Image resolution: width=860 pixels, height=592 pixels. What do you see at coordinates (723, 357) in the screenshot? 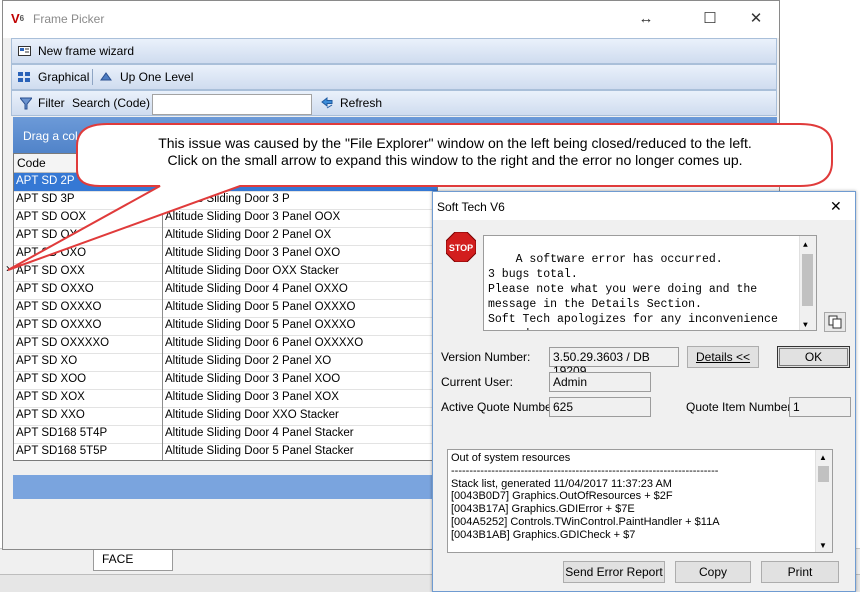
I see `details-button: Details <<` at bounding box center [723, 357].